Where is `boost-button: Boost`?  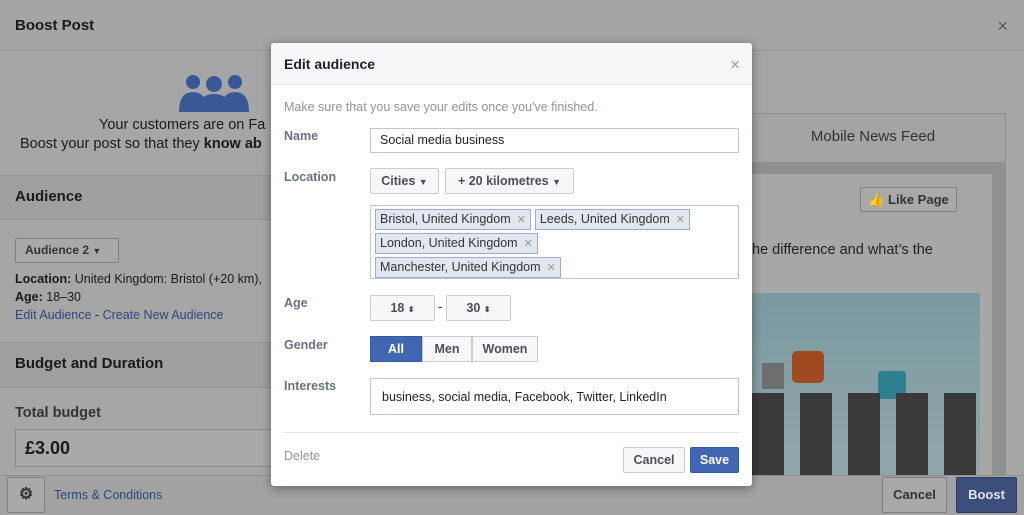 boost-button: Boost is located at coordinates (986, 495).